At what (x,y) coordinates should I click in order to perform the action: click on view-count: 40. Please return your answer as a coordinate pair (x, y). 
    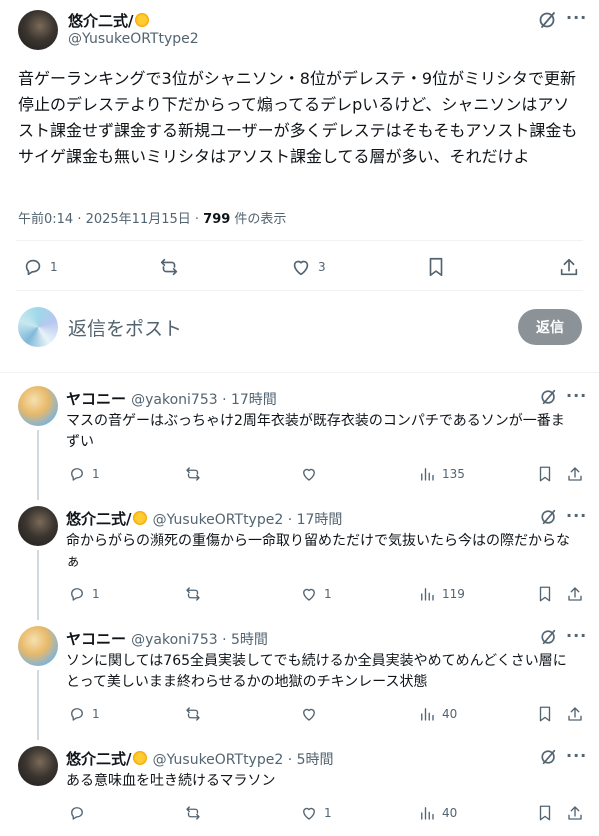
    Looking at the image, I should click on (450, 714).